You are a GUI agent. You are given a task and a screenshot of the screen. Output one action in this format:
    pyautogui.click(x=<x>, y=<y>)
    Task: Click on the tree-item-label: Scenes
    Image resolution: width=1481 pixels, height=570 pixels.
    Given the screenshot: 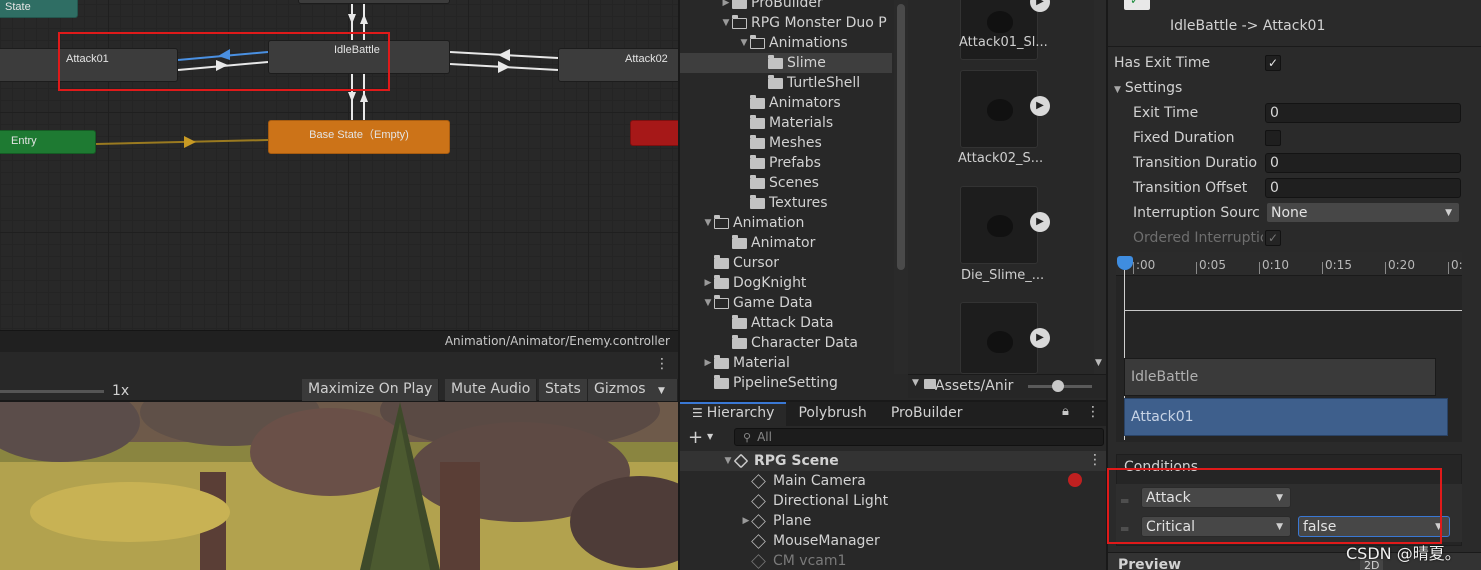 What is the action you would take?
    pyautogui.click(x=794, y=183)
    